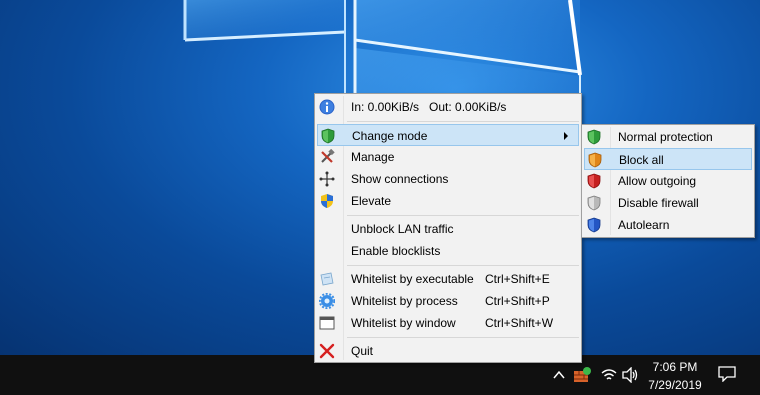  Describe the element at coordinates (412, 279) in the screenshot. I see `whitelist-executable-label: Whitelist by executable` at that location.